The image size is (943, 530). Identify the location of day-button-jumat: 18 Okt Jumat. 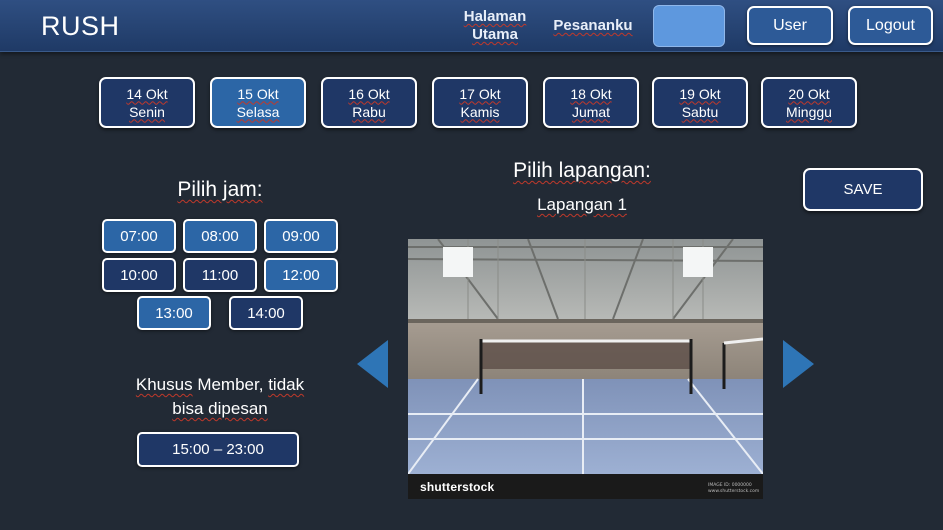
(591, 102).